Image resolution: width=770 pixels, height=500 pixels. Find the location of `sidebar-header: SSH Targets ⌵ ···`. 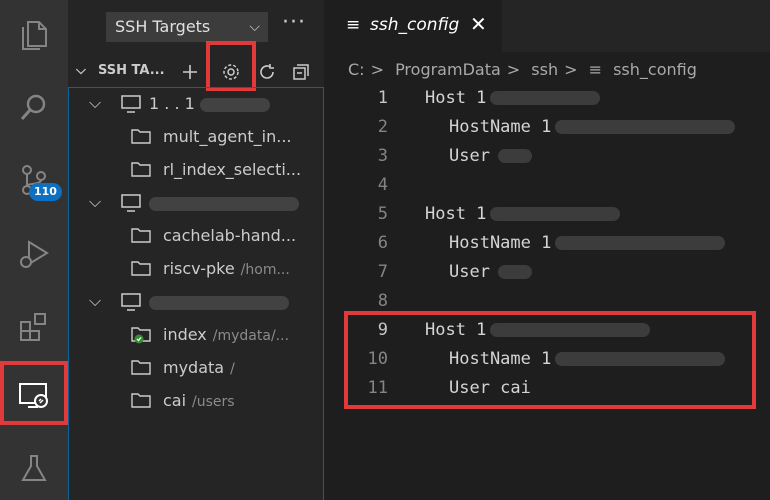

sidebar-header: SSH Targets ⌵ ··· is located at coordinates (196, 26).